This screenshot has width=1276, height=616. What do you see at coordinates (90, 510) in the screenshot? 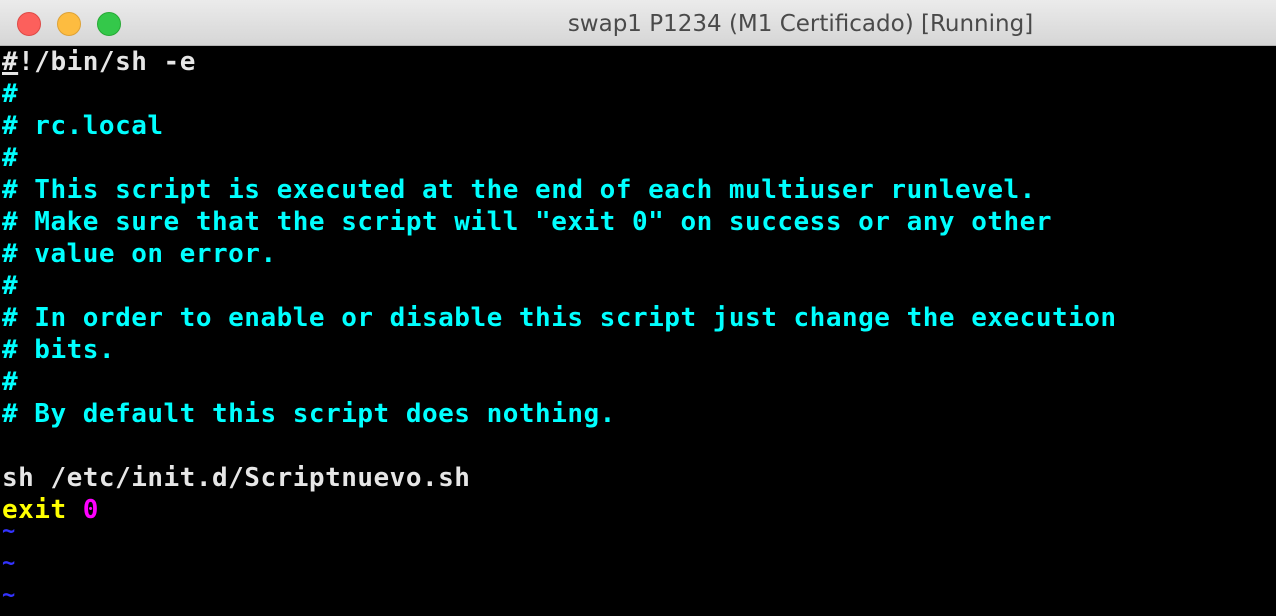
I see `exit-code: 0` at bounding box center [90, 510].